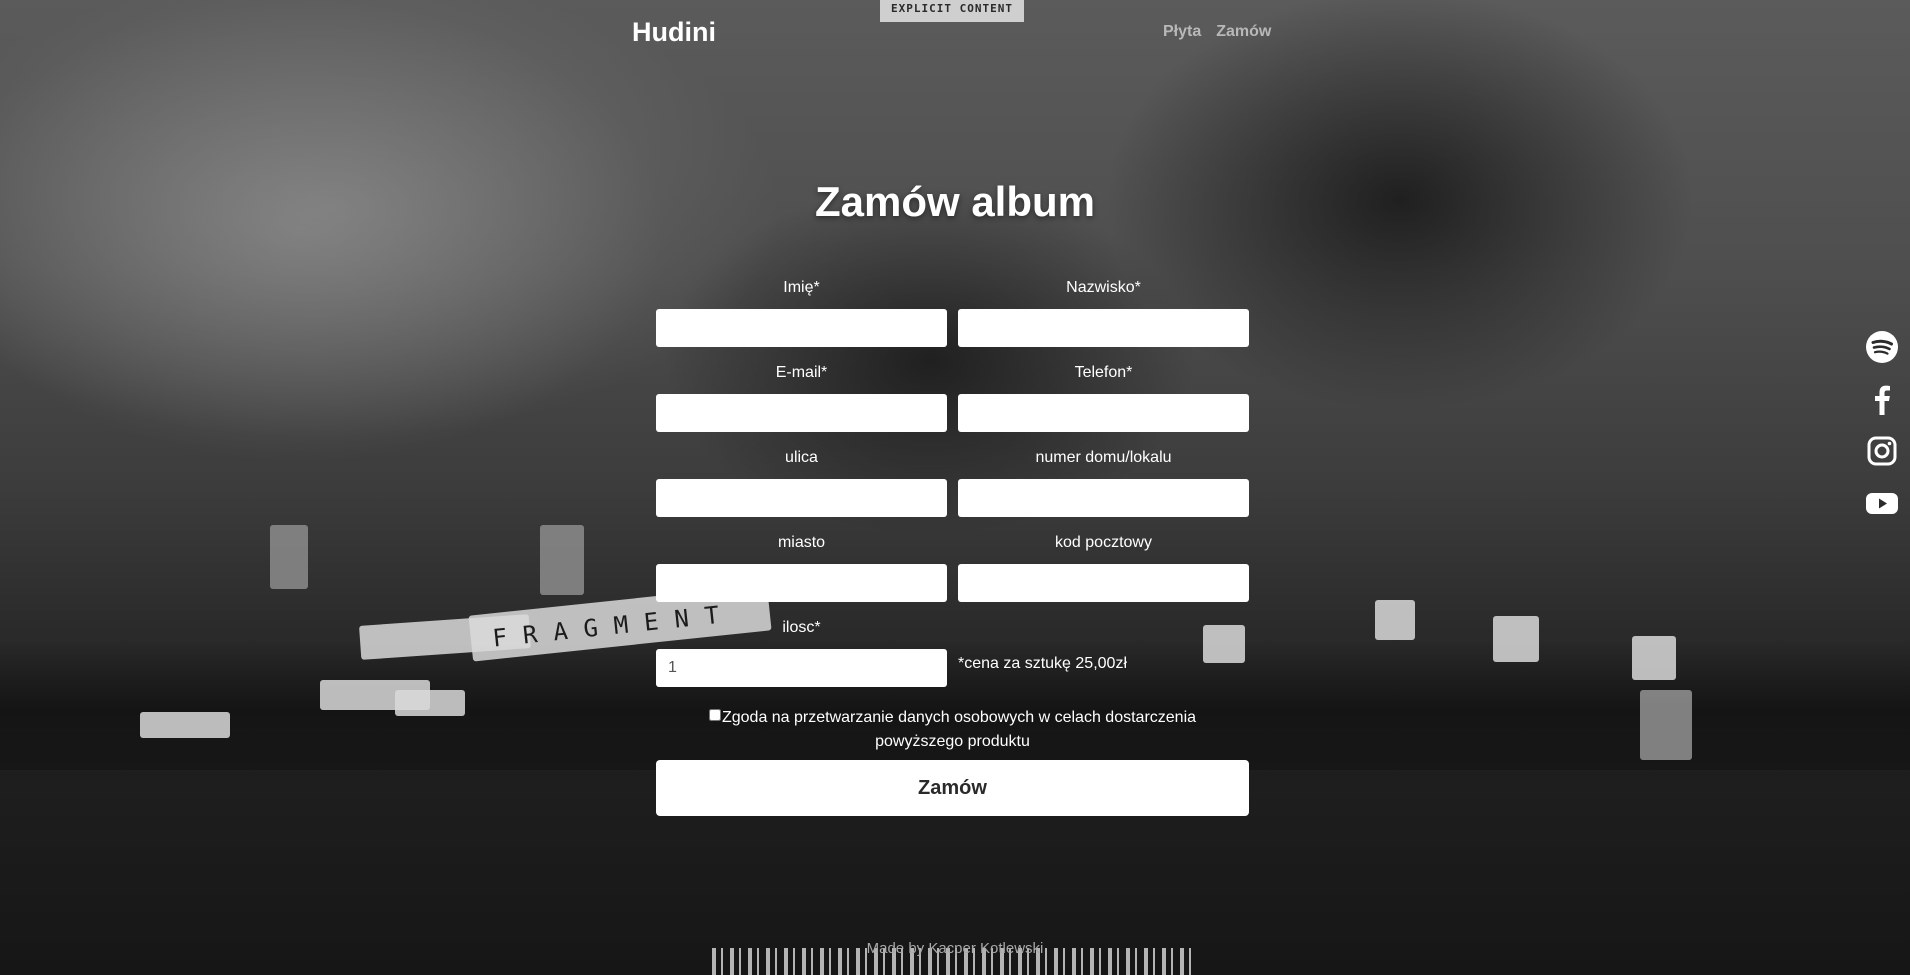  I want to click on youtube-link, so click(1882, 503).